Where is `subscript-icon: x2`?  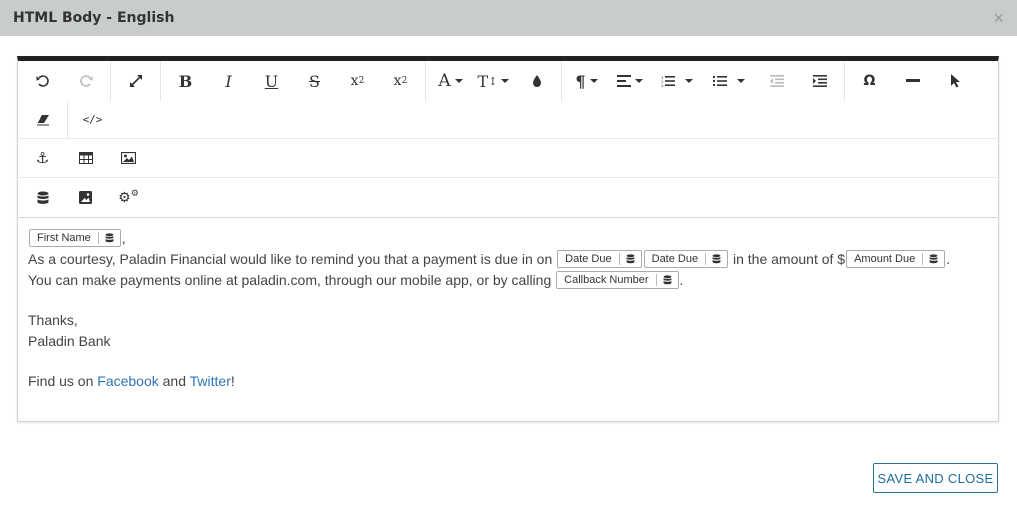
subscript-icon: x2 is located at coordinates (357, 81).